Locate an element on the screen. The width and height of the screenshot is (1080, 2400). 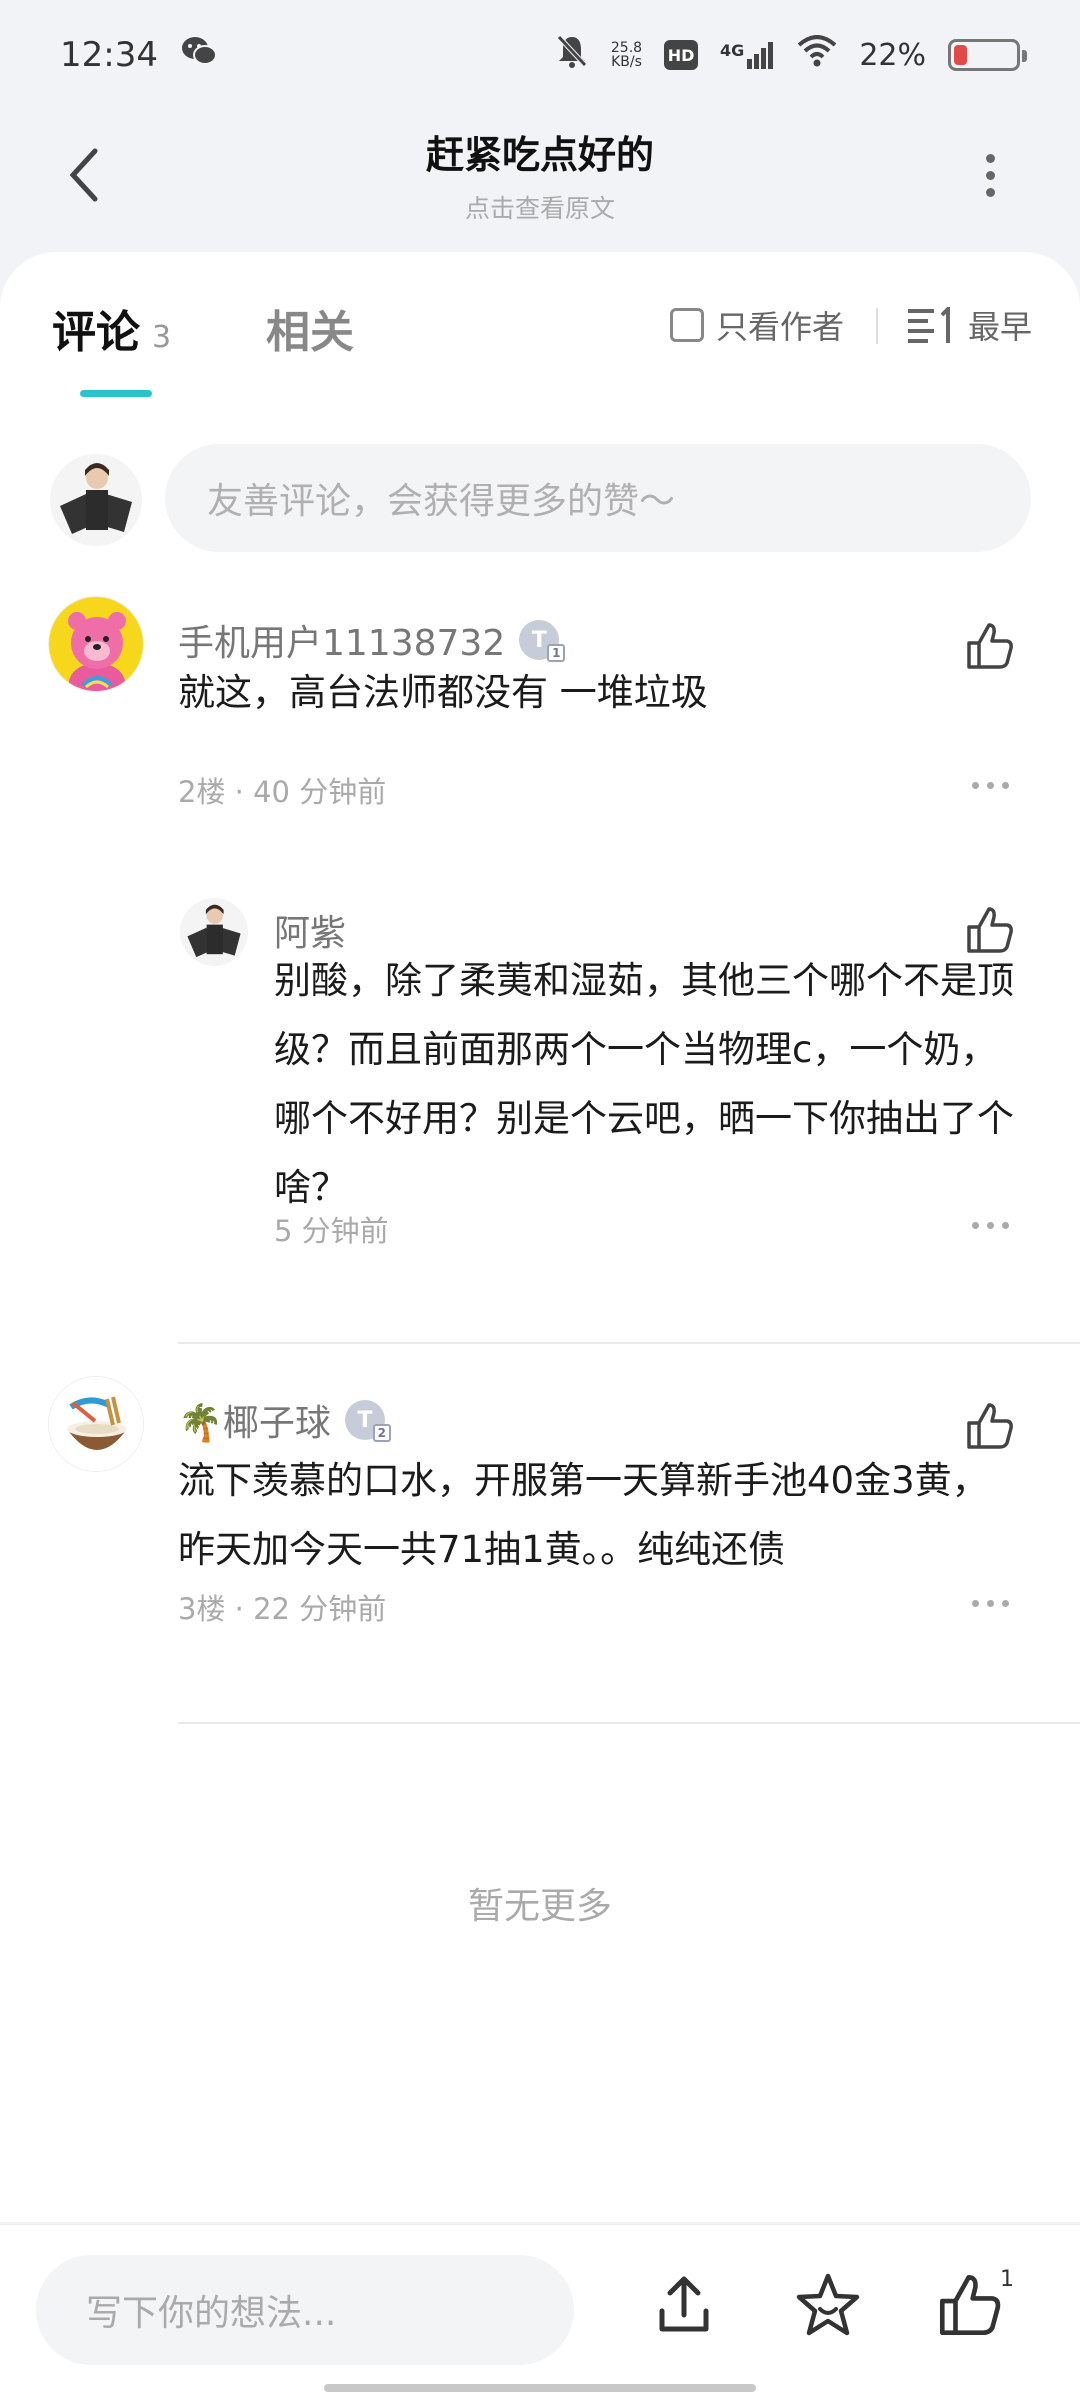
tabs-row: 评论 3 相关 只看作者 最早 is located at coordinates (540, 327).